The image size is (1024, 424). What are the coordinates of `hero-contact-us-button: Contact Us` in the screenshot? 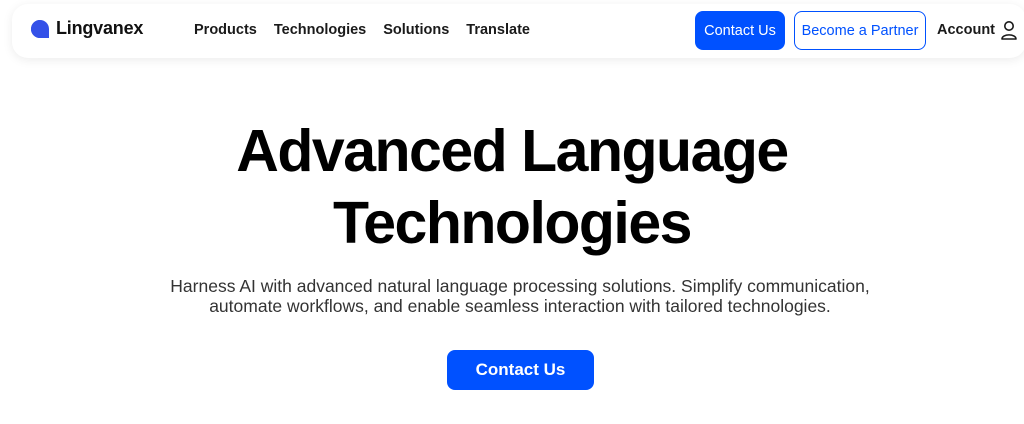 It's located at (520, 370).